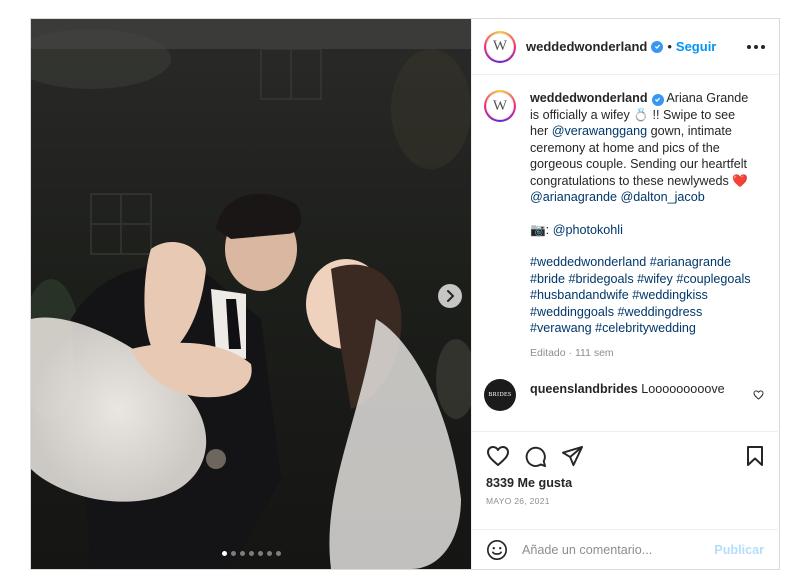 Image resolution: width=800 pixels, height=583 pixels. I want to click on mention-link: @photokohli, so click(588, 230).